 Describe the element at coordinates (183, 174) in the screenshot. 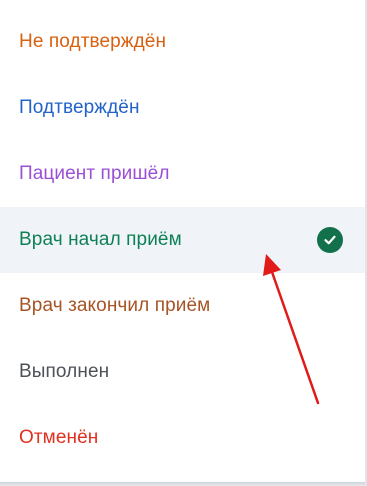

I see `status-option-patient-arrived: Пациент пришёл` at that location.